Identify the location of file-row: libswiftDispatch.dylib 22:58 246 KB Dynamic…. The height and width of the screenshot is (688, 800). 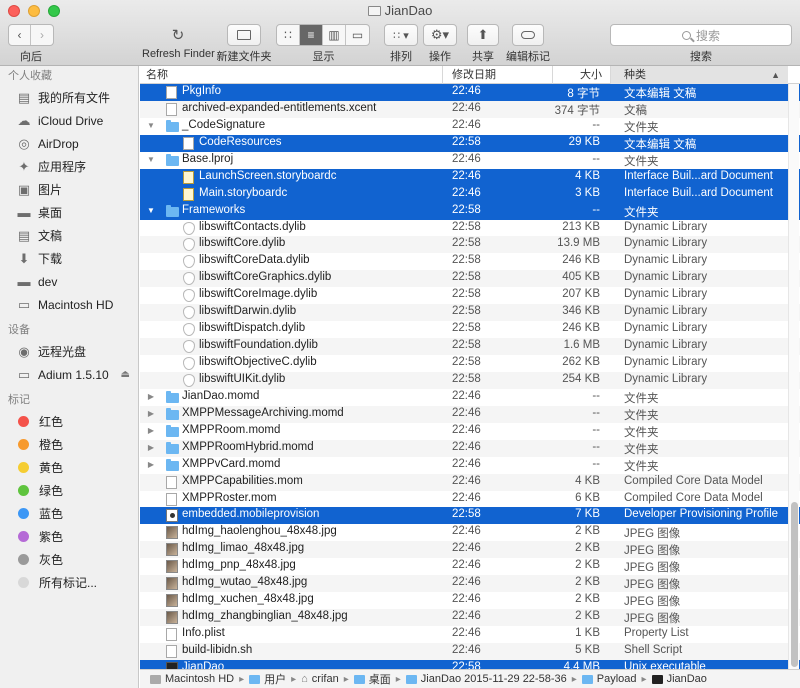
(470, 329).